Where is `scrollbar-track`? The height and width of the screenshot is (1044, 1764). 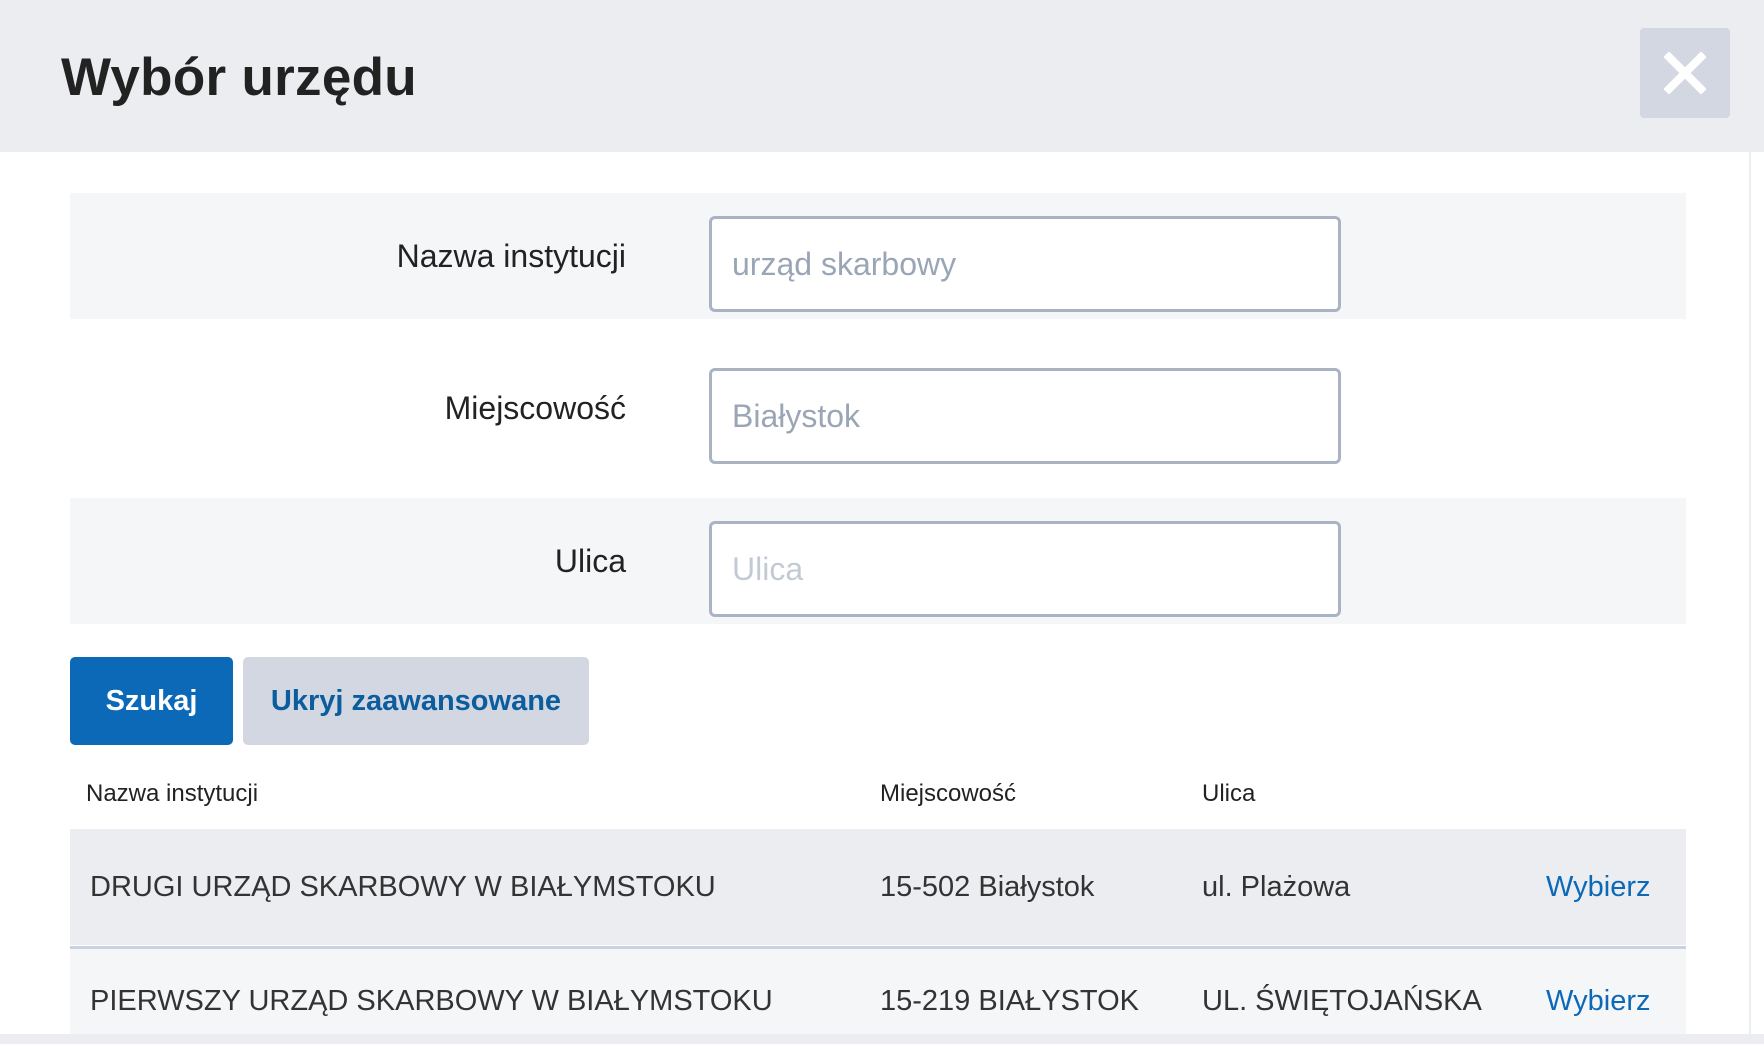 scrollbar-track is located at coordinates (1756, 598).